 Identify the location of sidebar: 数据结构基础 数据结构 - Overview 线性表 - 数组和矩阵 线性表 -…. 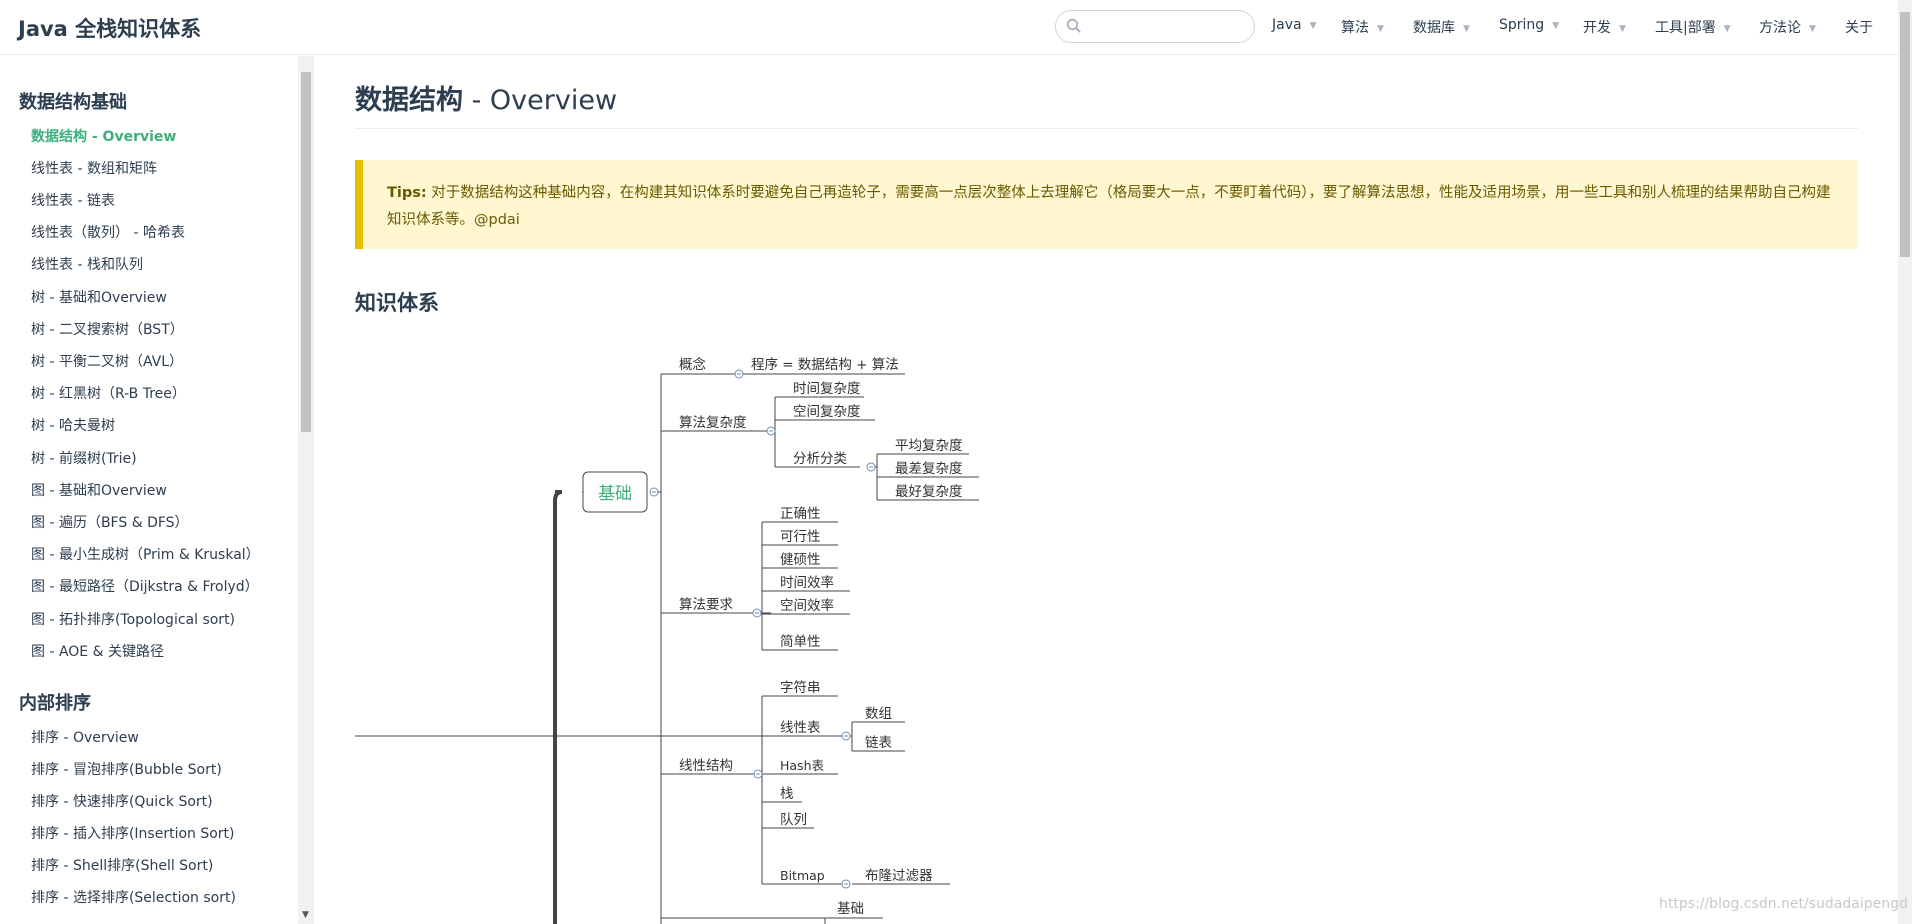
(149, 490).